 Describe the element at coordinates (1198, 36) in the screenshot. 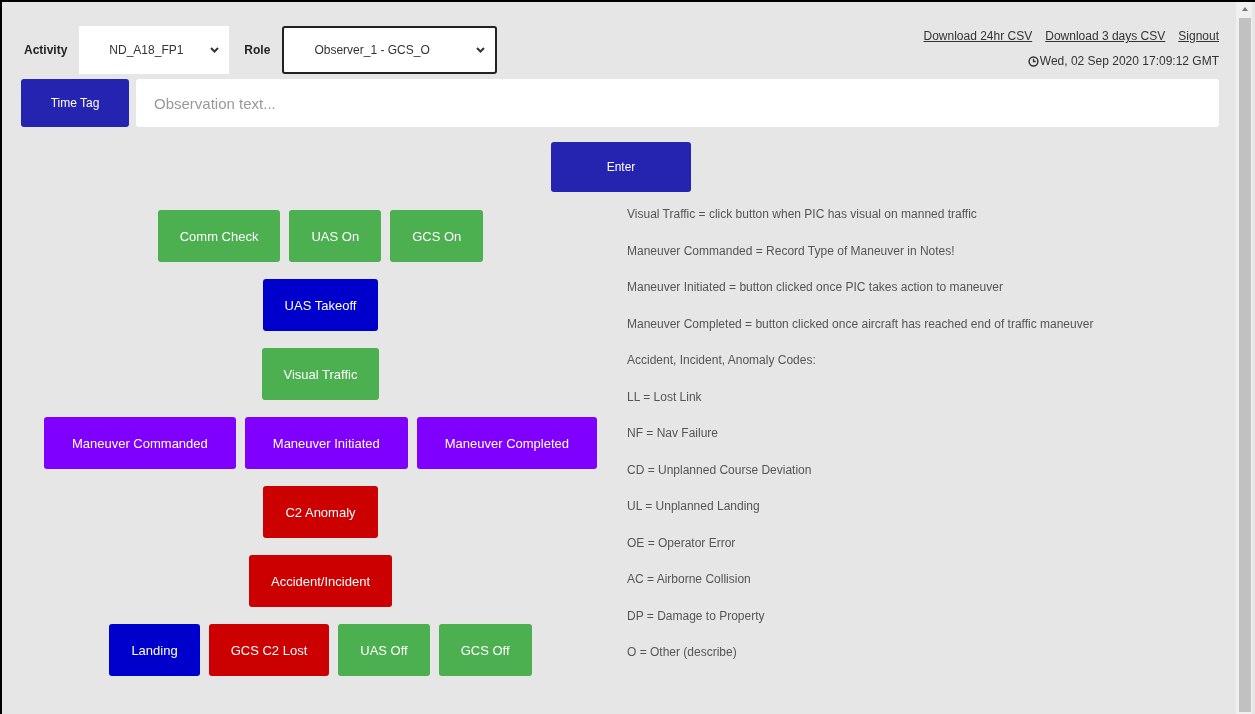

I see `link: Signout` at that location.